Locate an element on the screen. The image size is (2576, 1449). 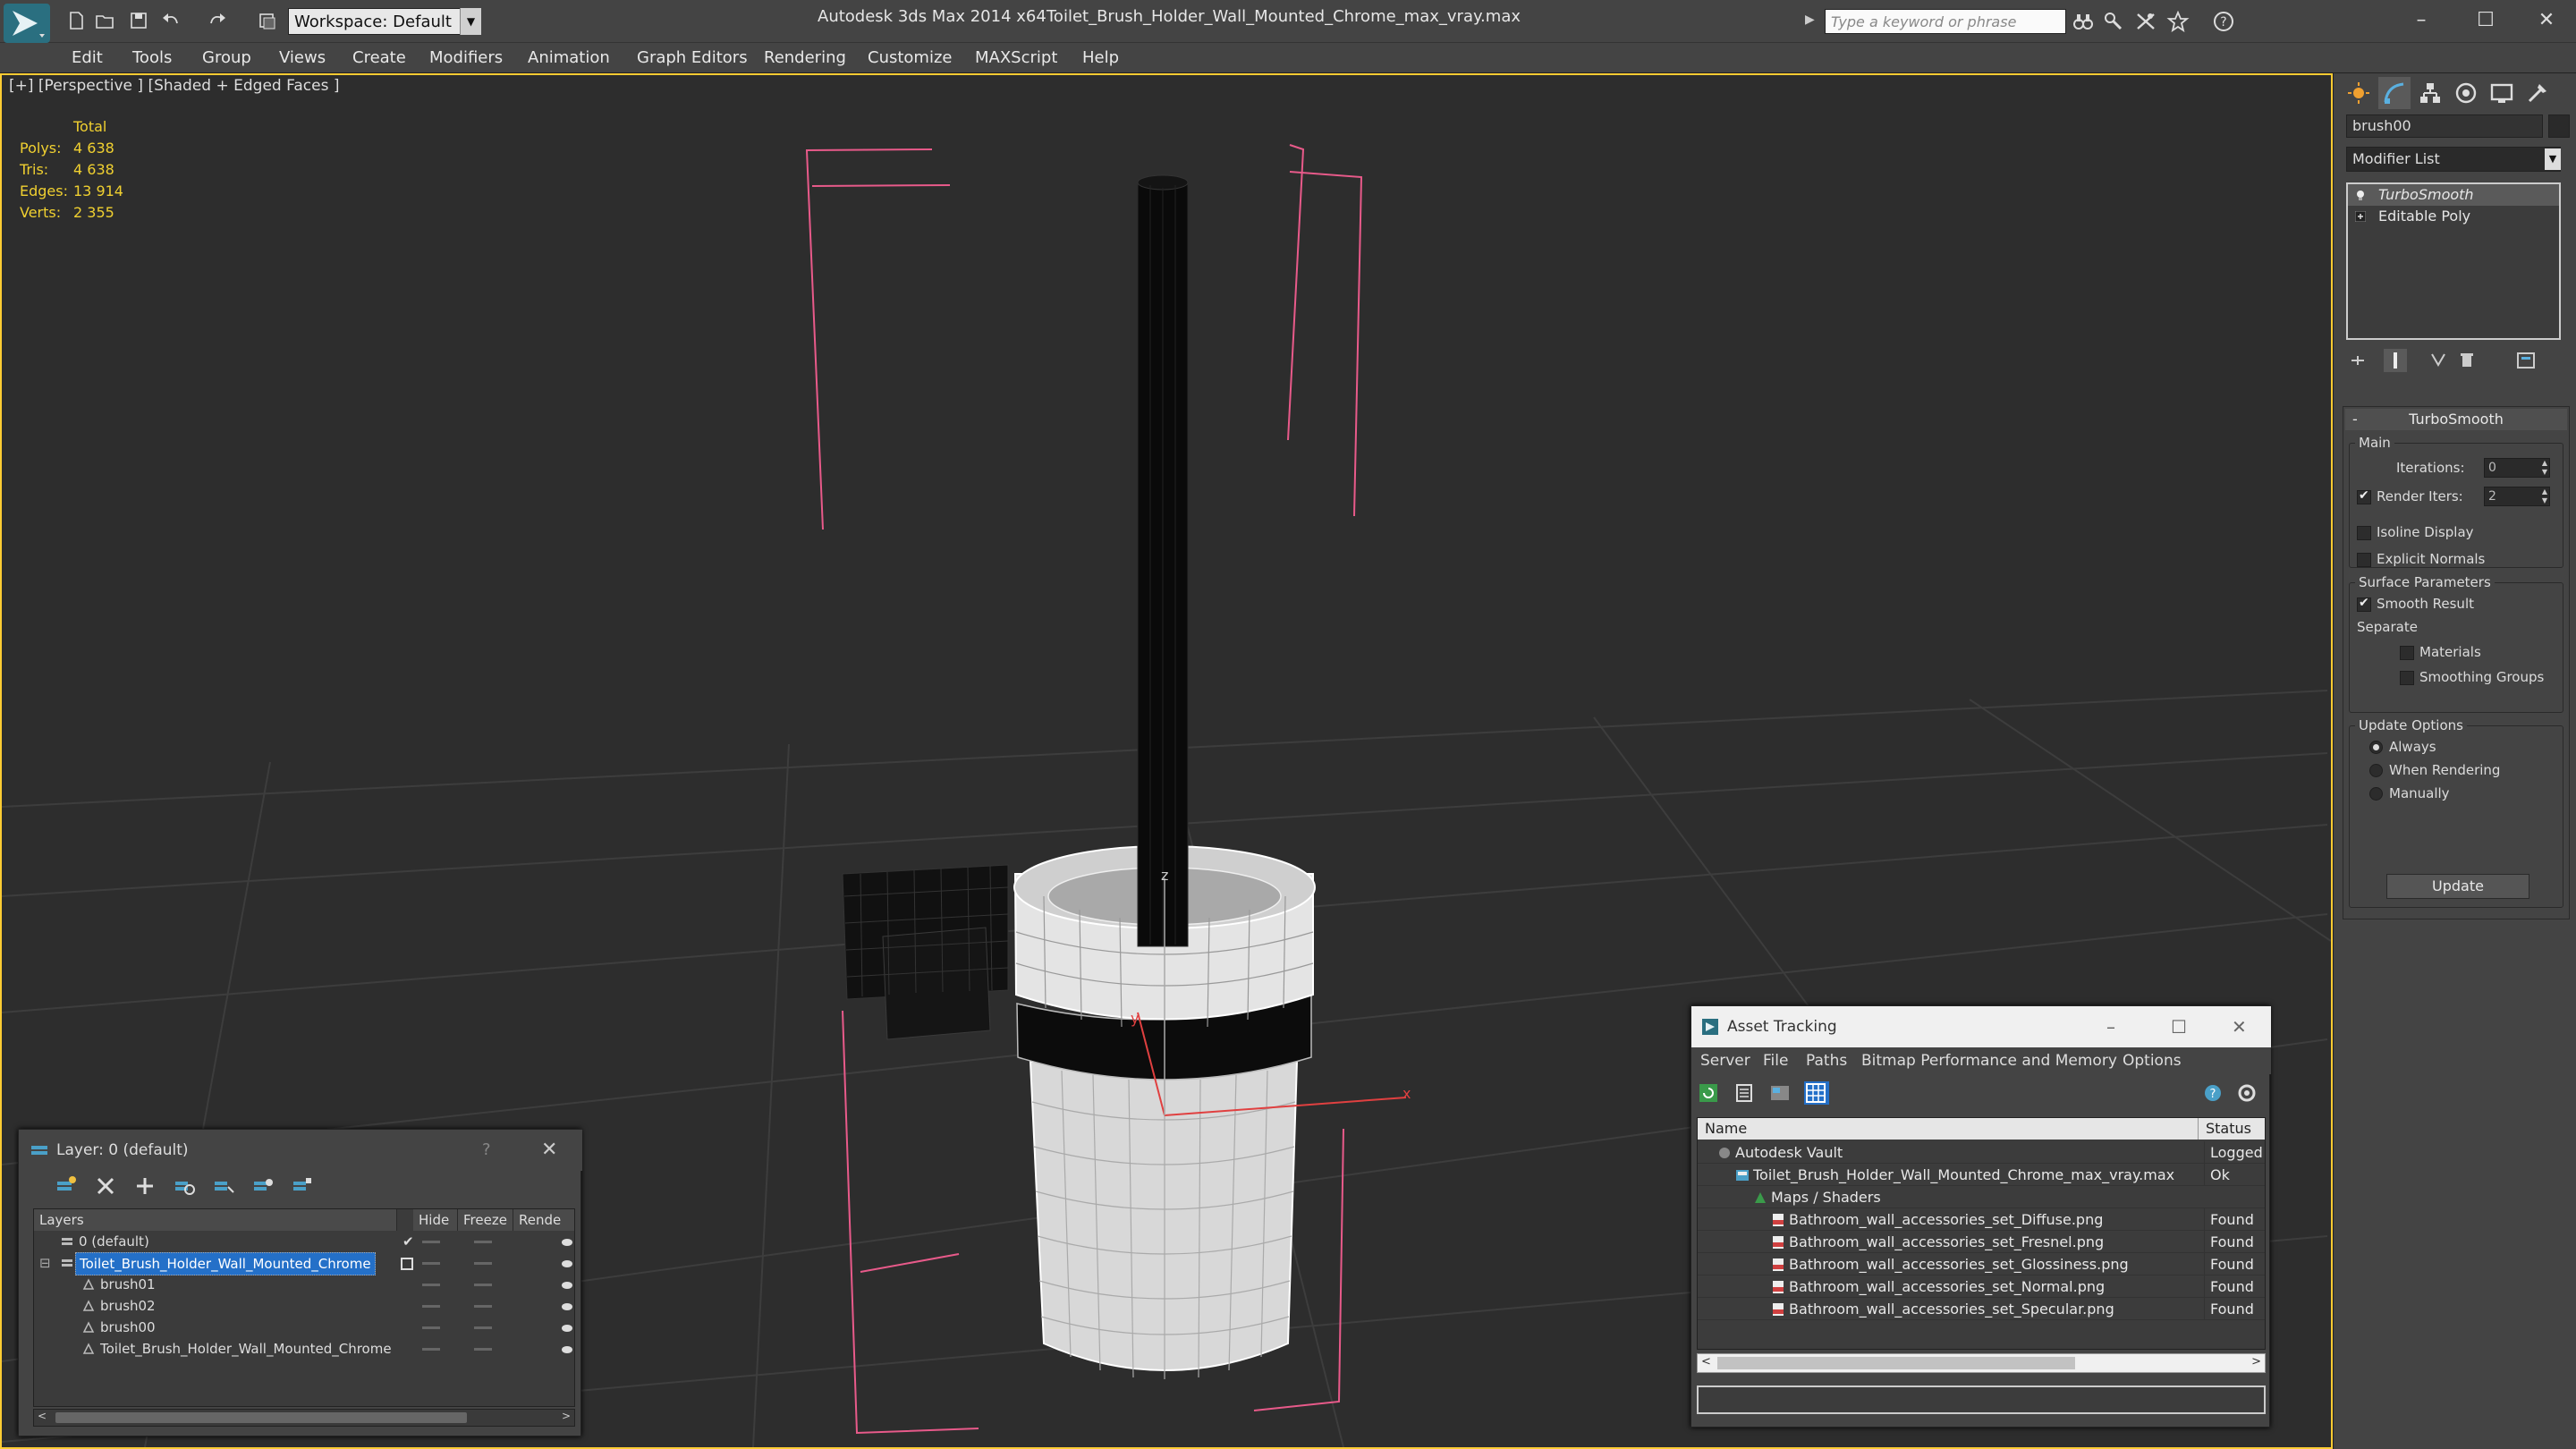
layer-horizontal-scrollbar: < > is located at coordinates (304, 1418).